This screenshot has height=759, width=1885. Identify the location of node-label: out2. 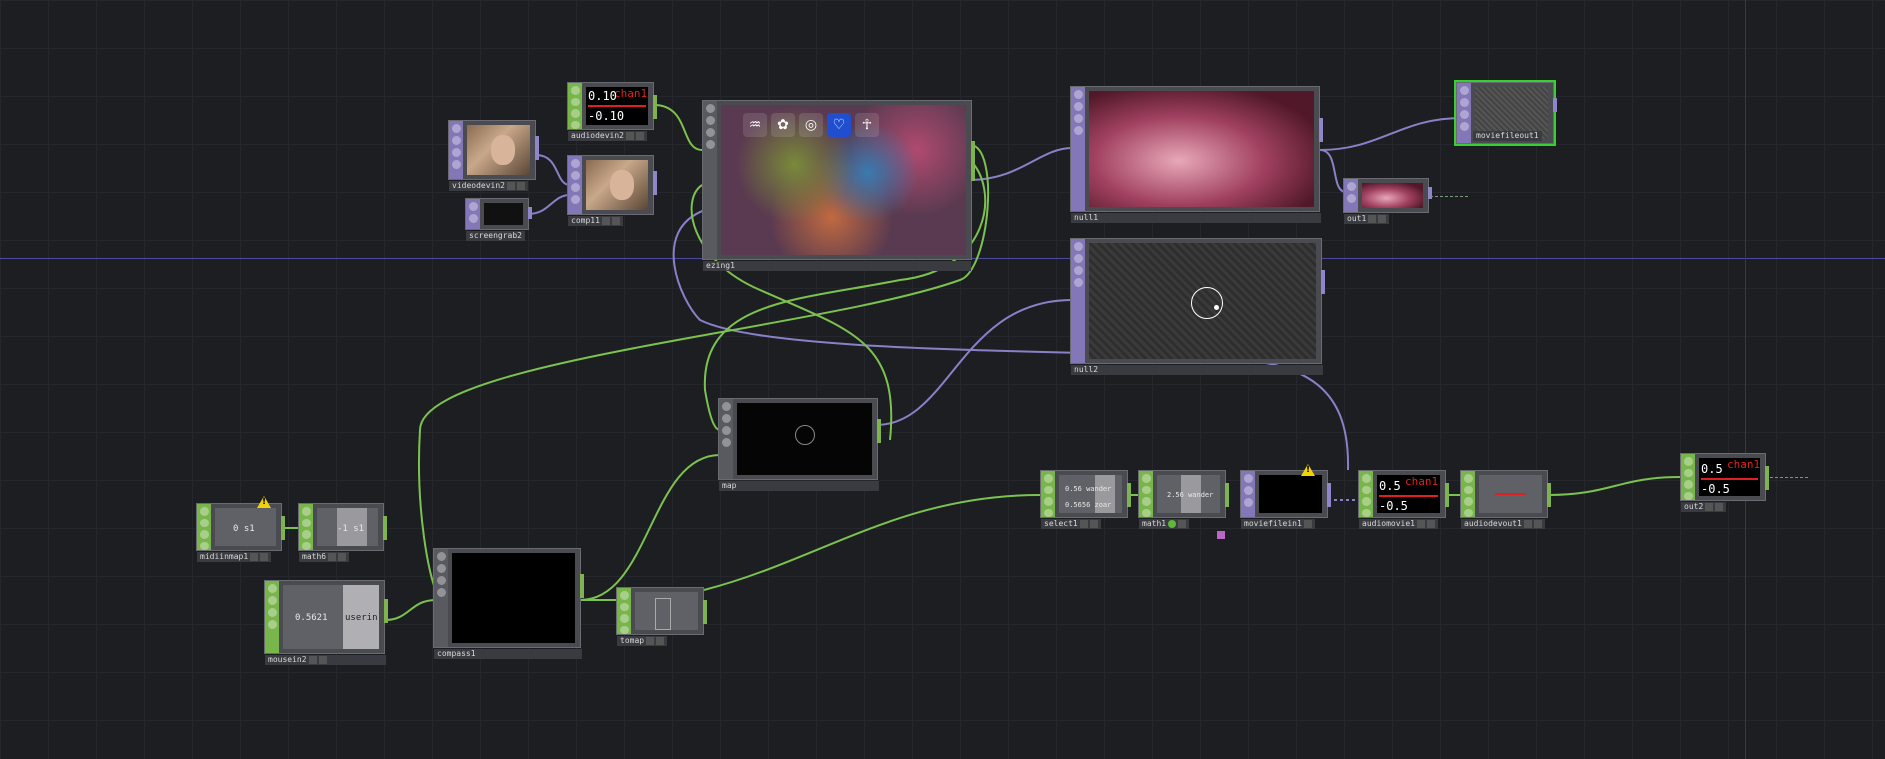
(1704, 507).